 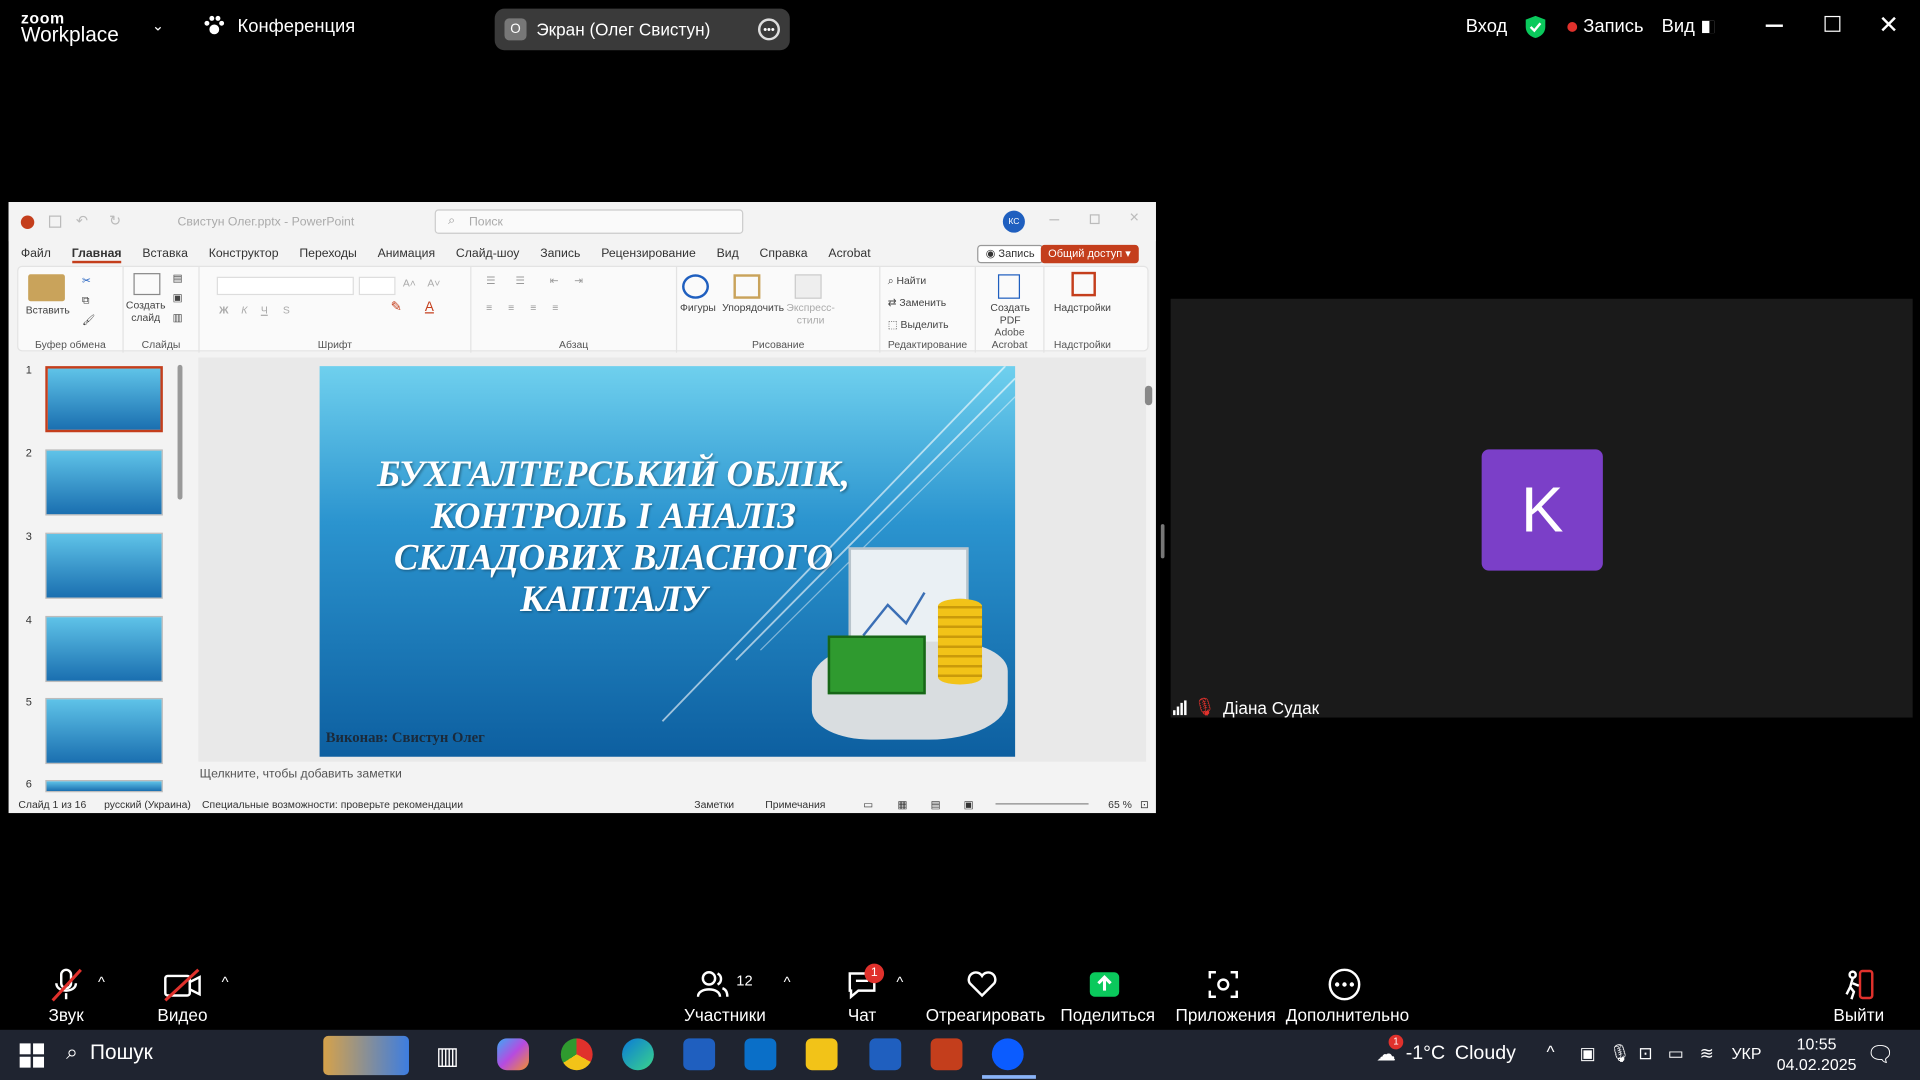 I want to click on new-slide-label-1: Создать, so click(x=146, y=305).